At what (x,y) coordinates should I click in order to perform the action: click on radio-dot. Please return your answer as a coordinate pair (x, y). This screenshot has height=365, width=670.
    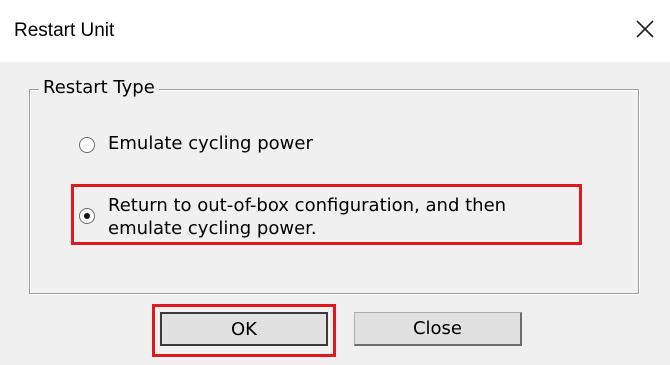
    Looking at the image, I should click on (87, 216).